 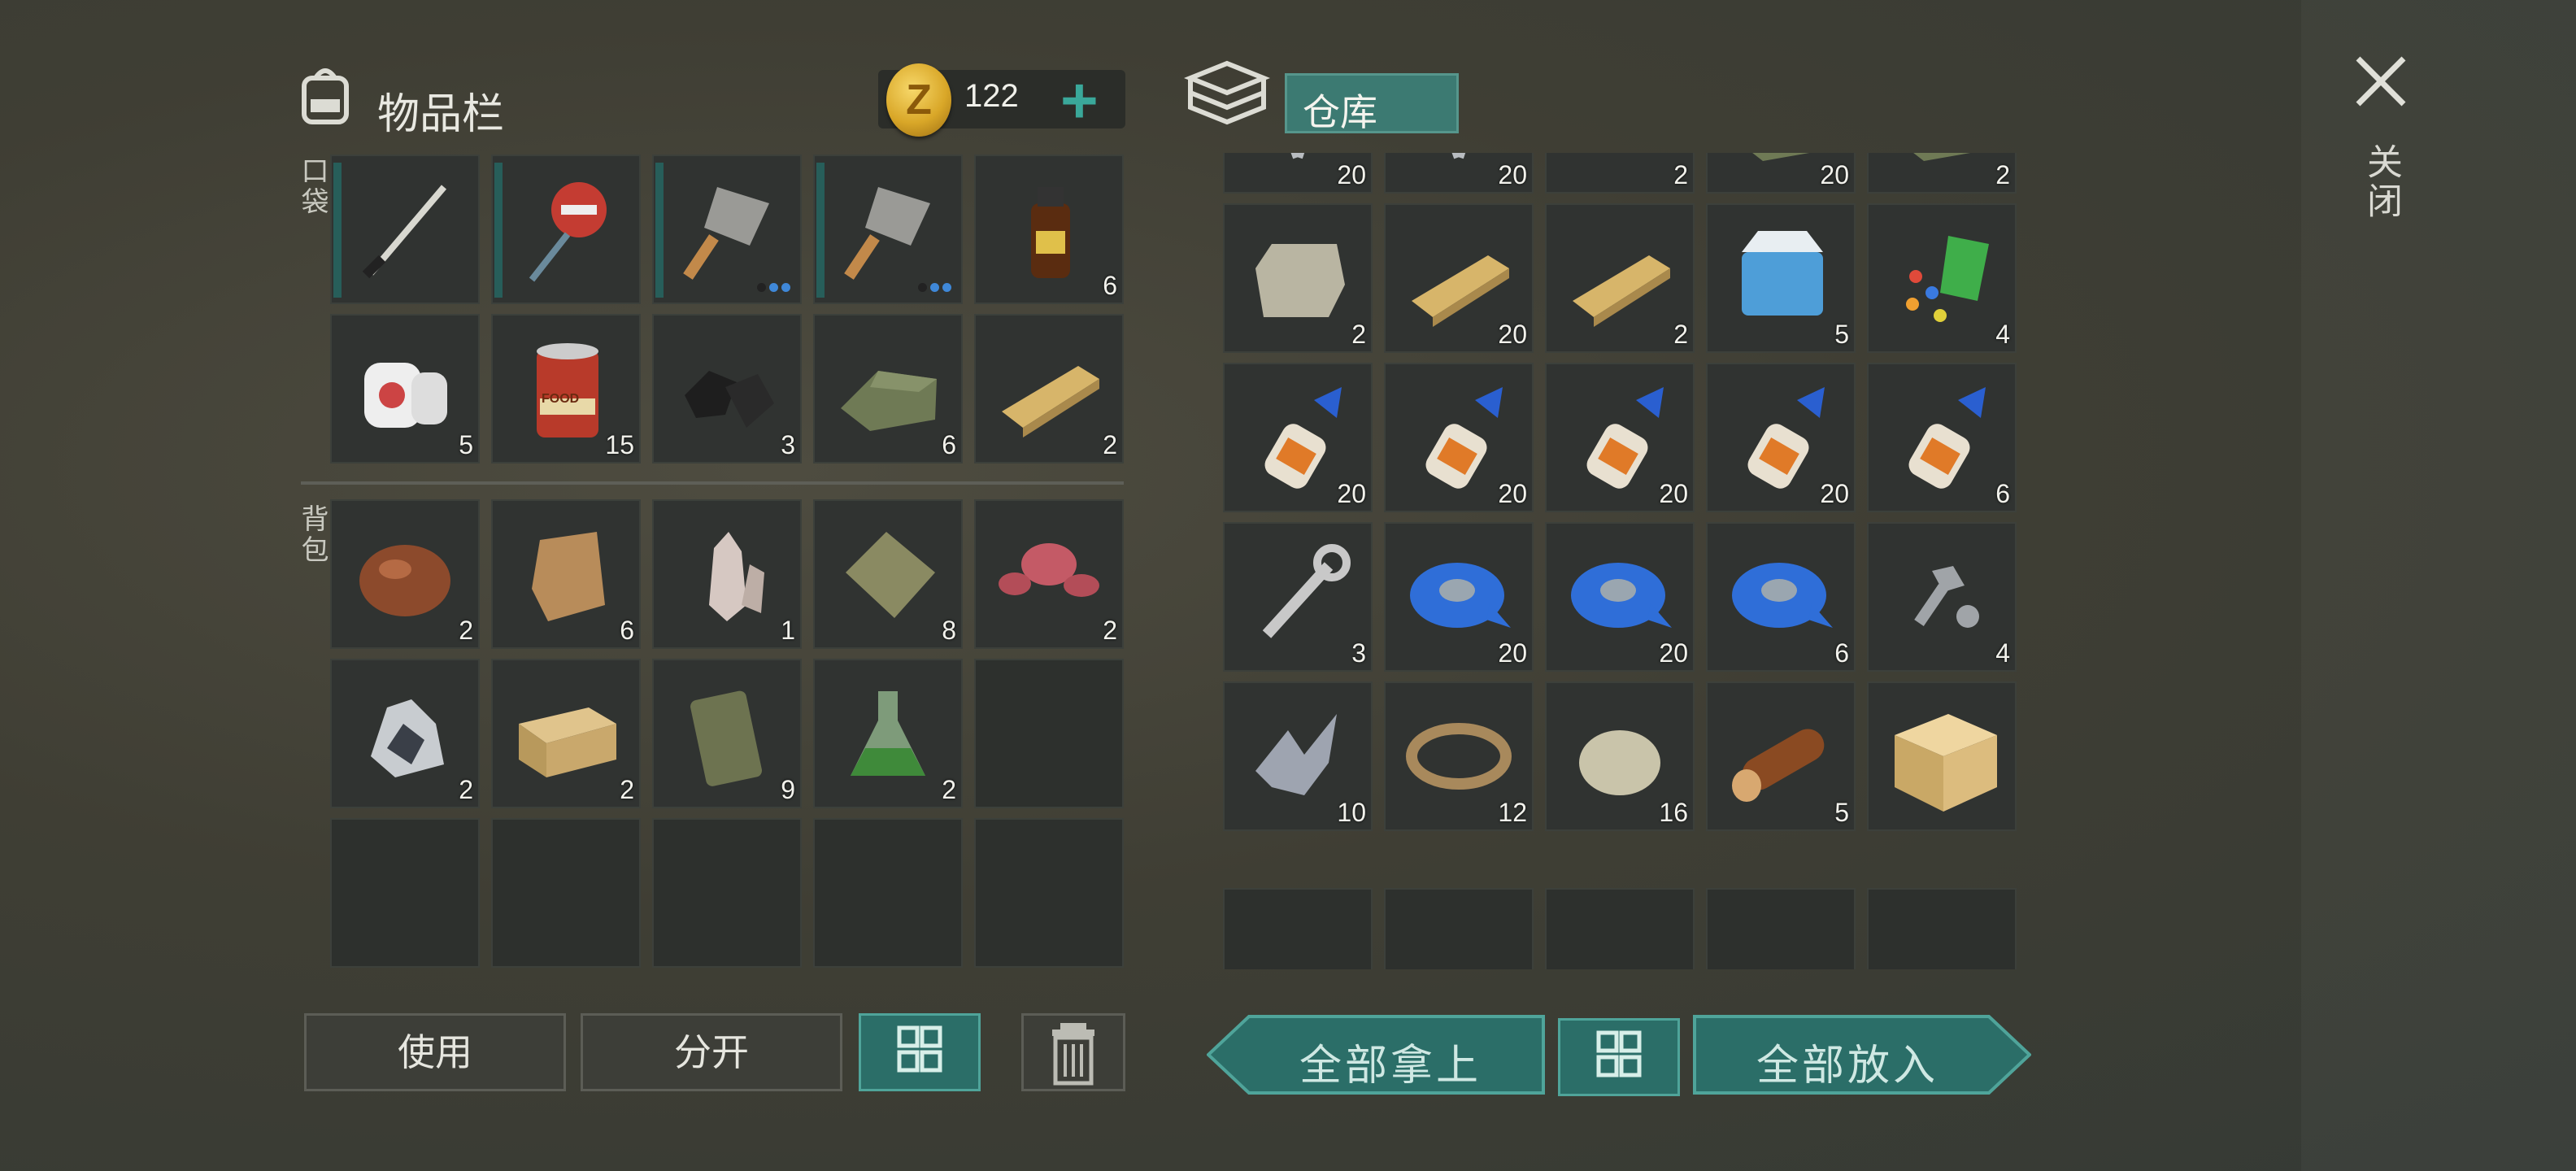 I want to click on sort-inventory-button, so click(x=920, y=1052).